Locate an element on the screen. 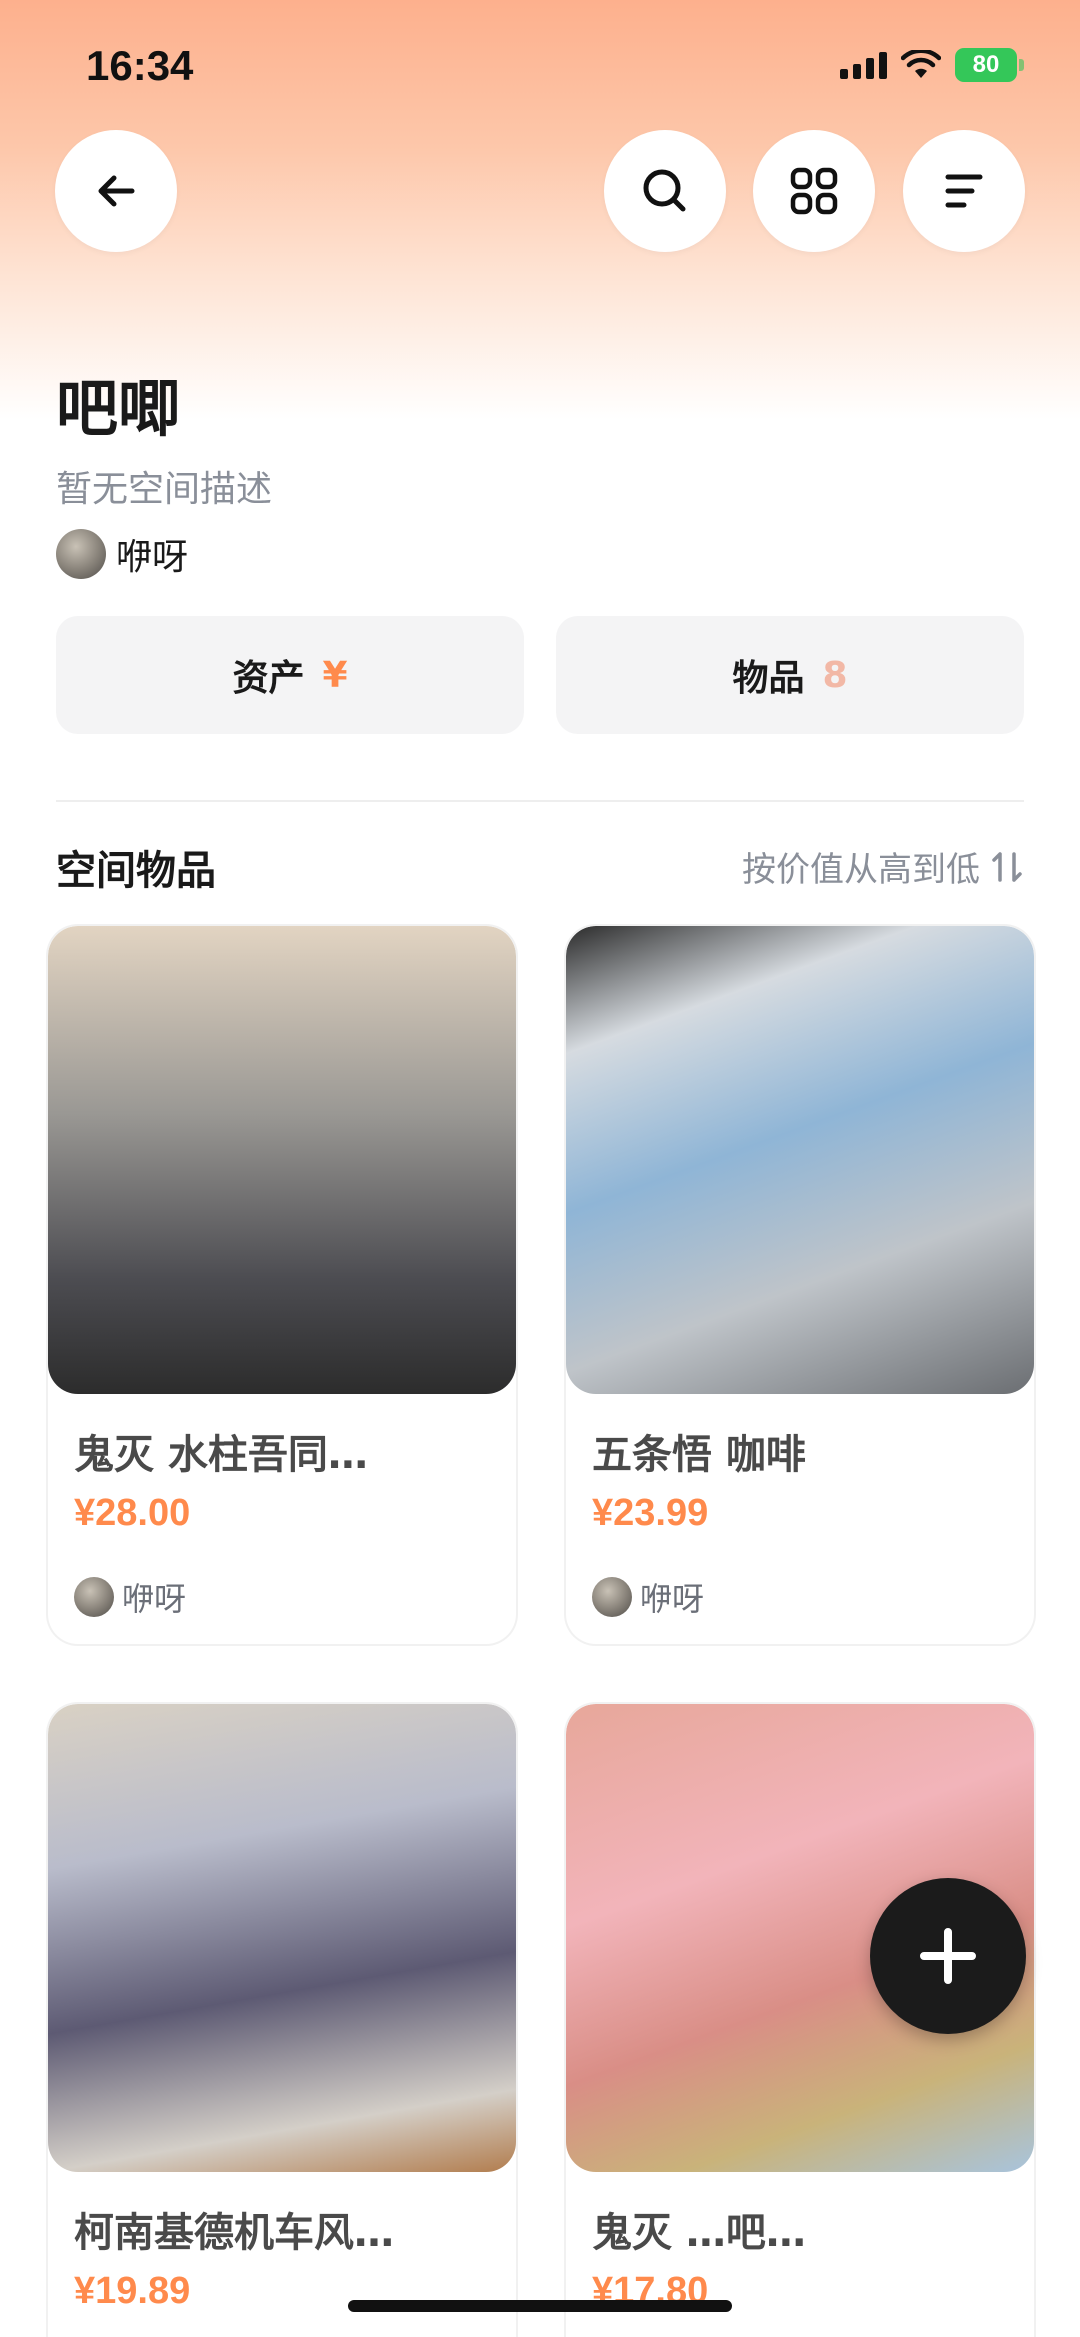  grid-icon is located at coordinates (814, 191).